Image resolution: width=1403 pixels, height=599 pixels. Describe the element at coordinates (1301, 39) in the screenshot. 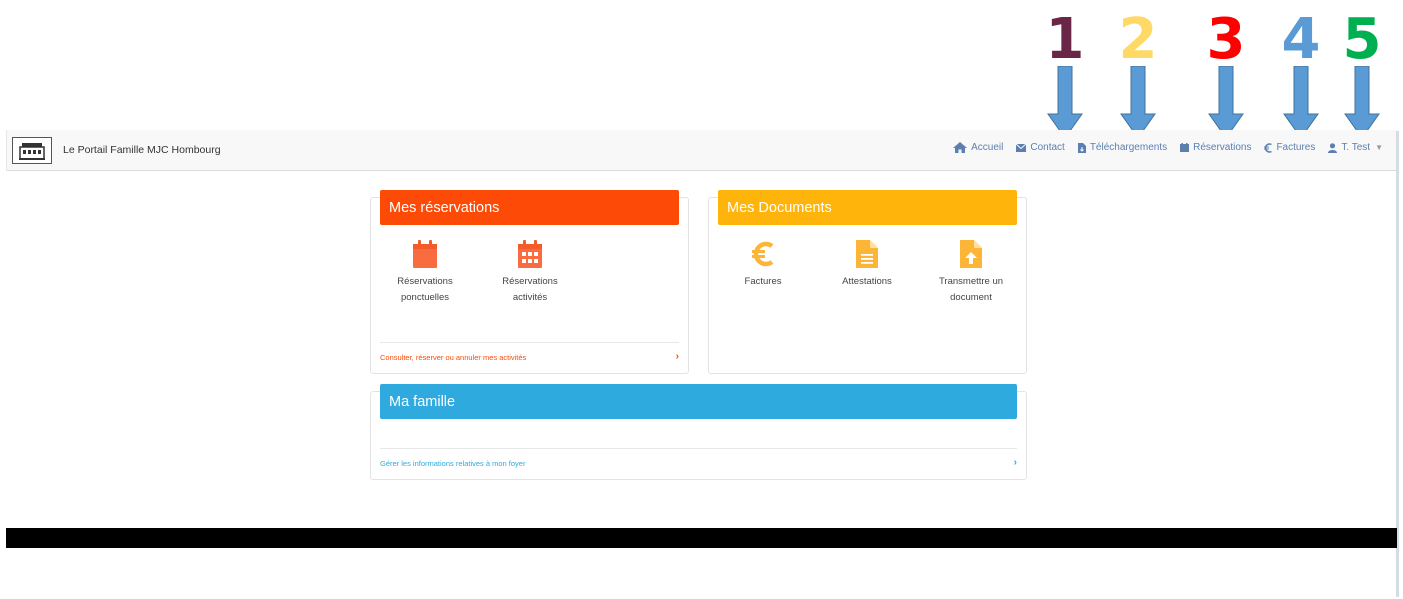

I see `annotation-number-4: 4` at that location.